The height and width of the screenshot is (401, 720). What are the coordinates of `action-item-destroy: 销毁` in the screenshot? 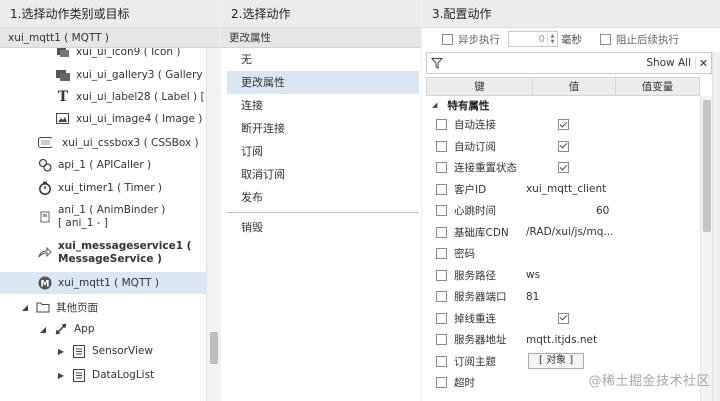 It's located at (323, 227).